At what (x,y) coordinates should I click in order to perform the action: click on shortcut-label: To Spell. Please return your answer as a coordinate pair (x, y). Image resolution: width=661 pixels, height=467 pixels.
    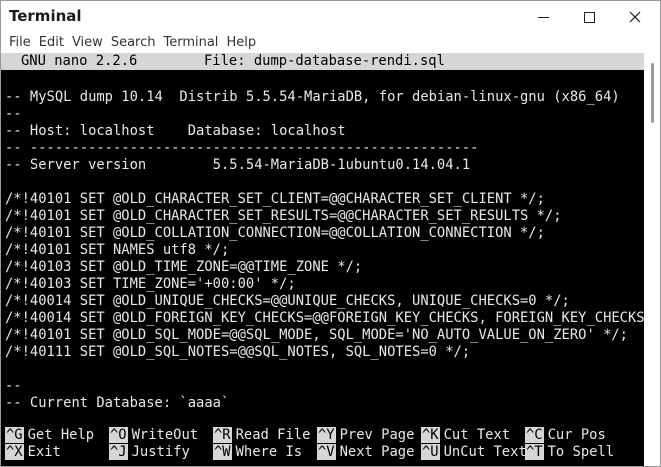
    Looking at the image, I should click on (581, 452).